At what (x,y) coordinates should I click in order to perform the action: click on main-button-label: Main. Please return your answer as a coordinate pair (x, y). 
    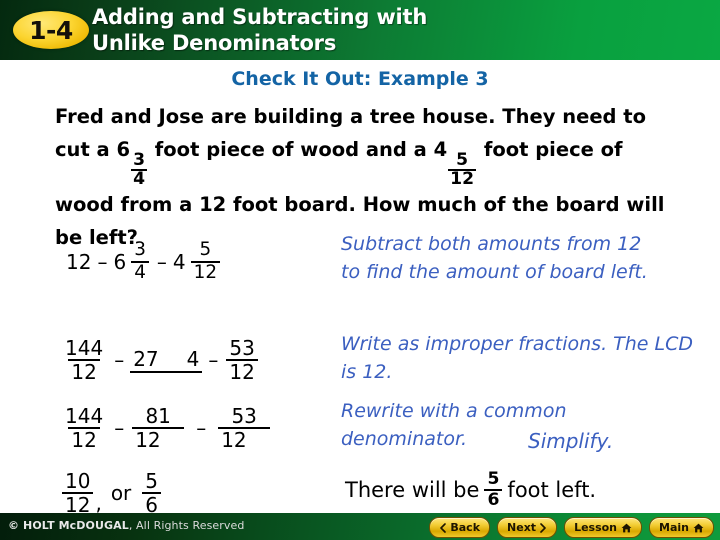
    Looking at the image, I should click on (674, 527).